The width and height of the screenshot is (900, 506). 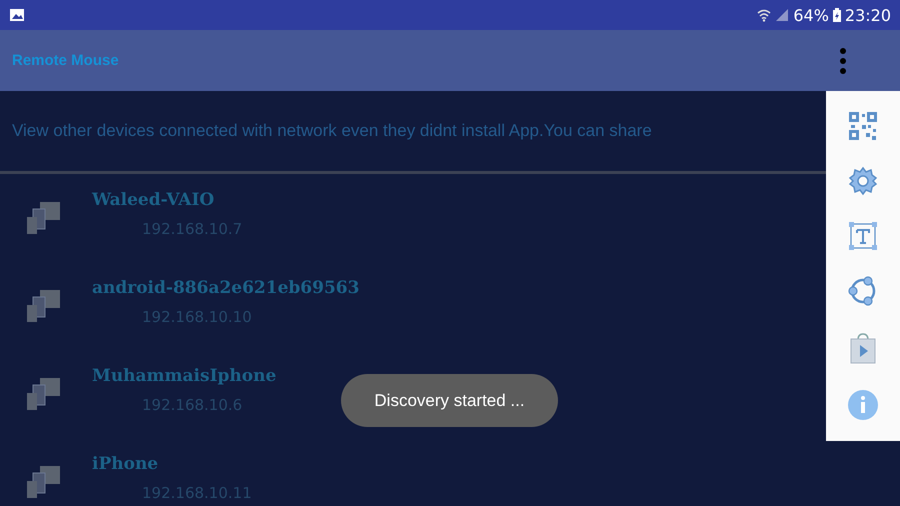 I want to click on app-title: Remote Mouse, so click(x=65, y=60).